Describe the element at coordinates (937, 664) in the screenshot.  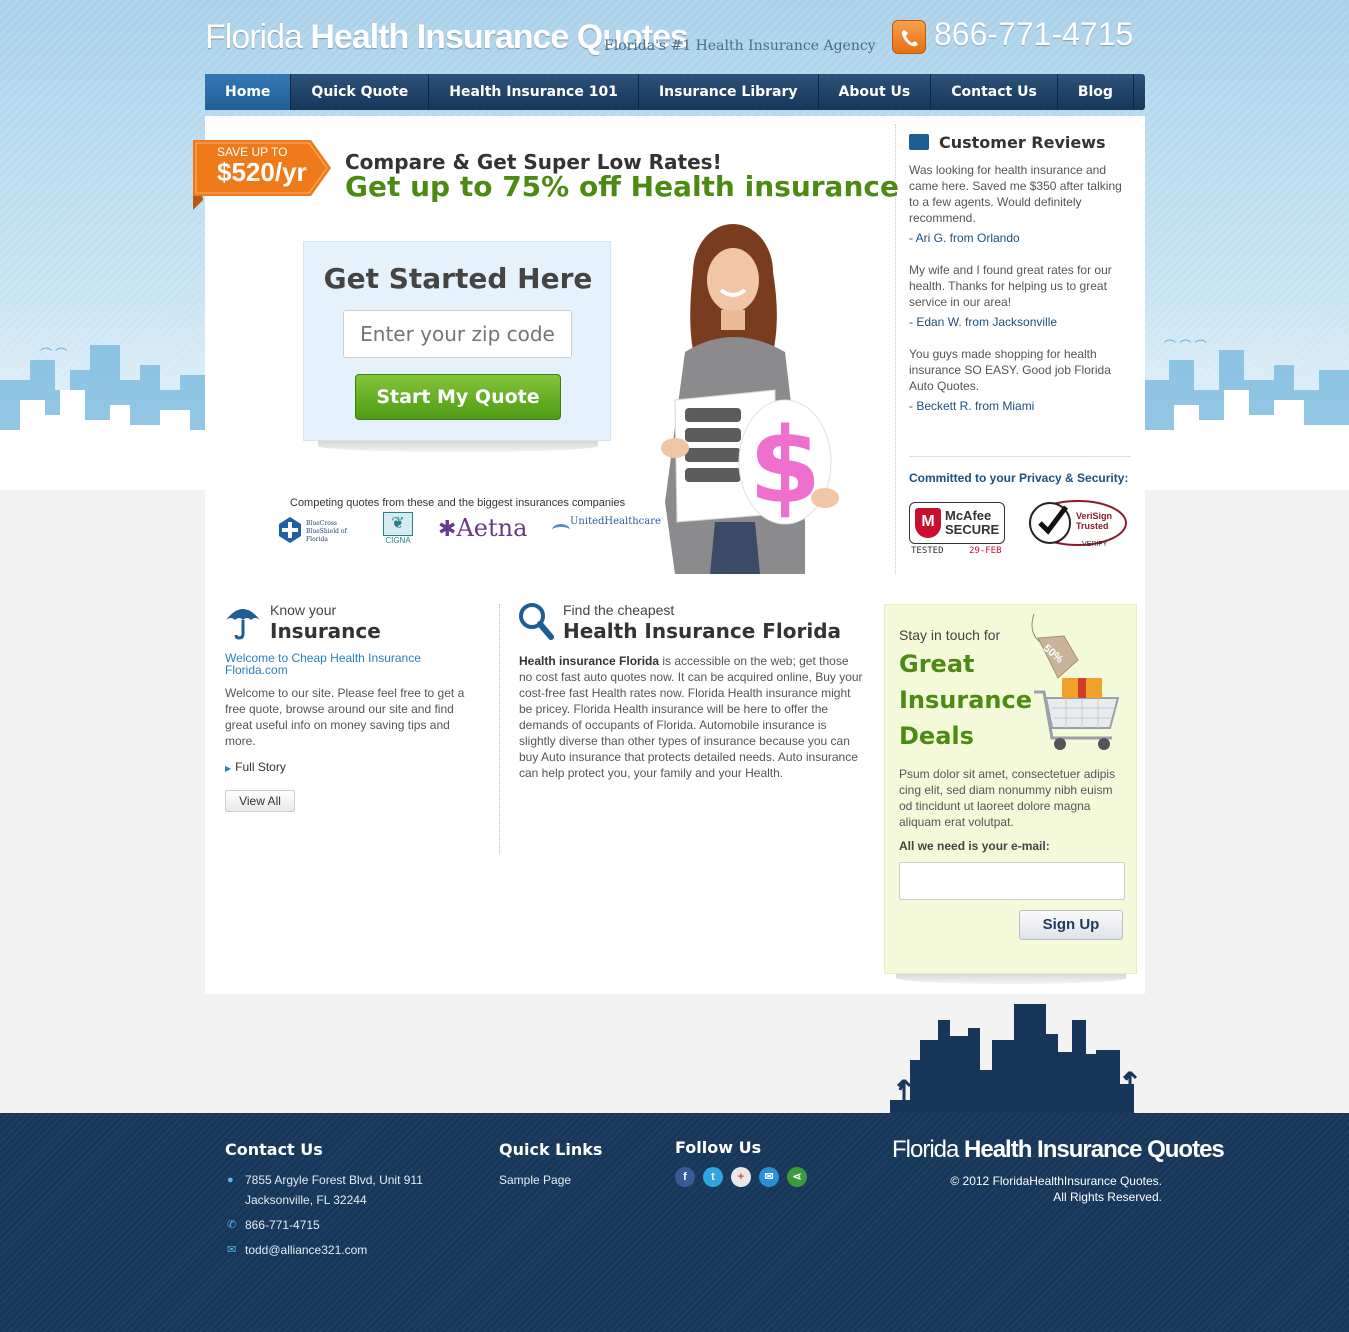
I see `deals-line: Great` at that location.